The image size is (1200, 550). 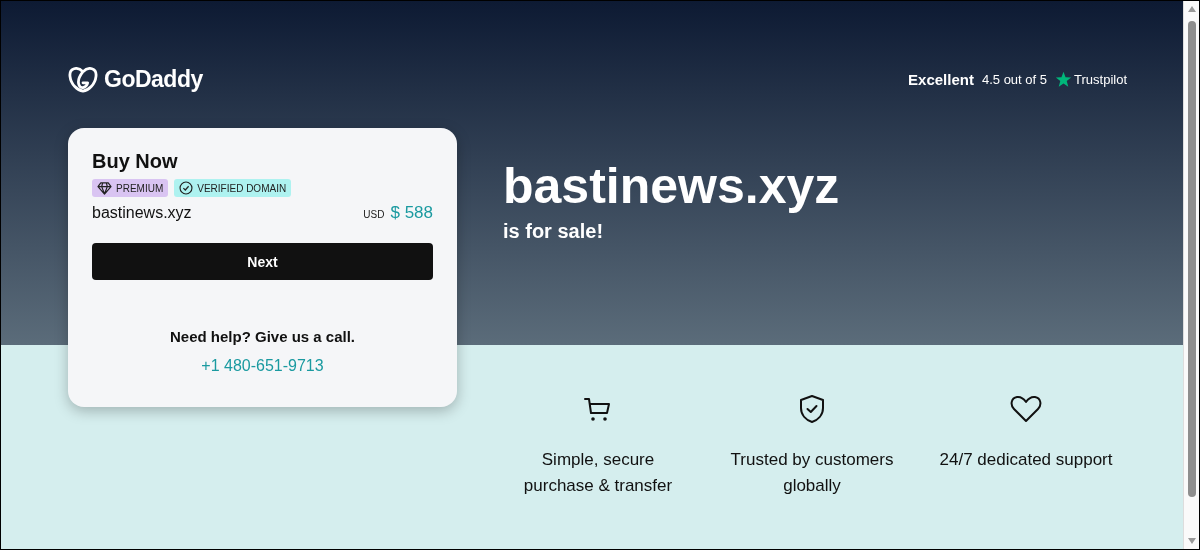 I want to click on domain-title: bastinews.xyz, so click(x=671, y=186).